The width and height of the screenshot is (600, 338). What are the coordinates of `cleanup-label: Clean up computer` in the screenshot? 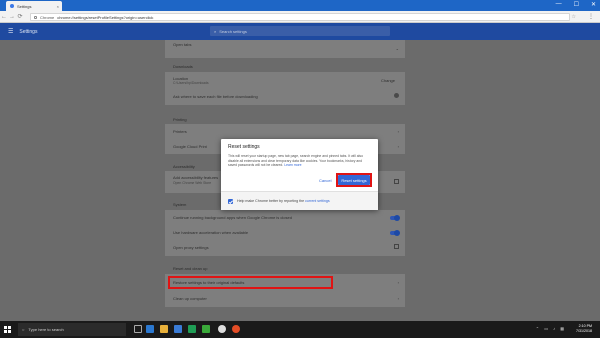 It's located at (285, 298).